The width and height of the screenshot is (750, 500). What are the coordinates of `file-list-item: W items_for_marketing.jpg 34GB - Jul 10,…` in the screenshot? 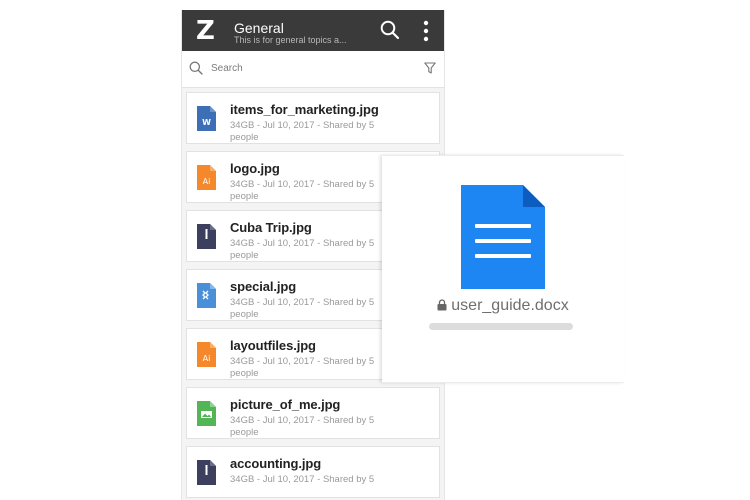 It's located at (313, 118).